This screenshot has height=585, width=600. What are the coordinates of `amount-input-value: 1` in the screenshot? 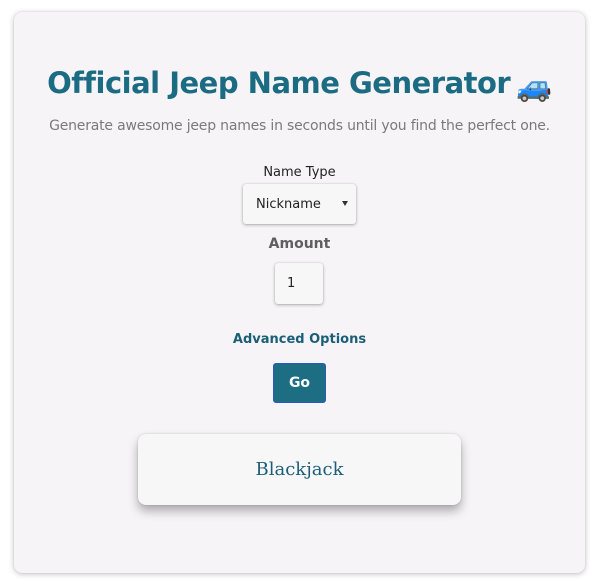 It's located at (291, 283).